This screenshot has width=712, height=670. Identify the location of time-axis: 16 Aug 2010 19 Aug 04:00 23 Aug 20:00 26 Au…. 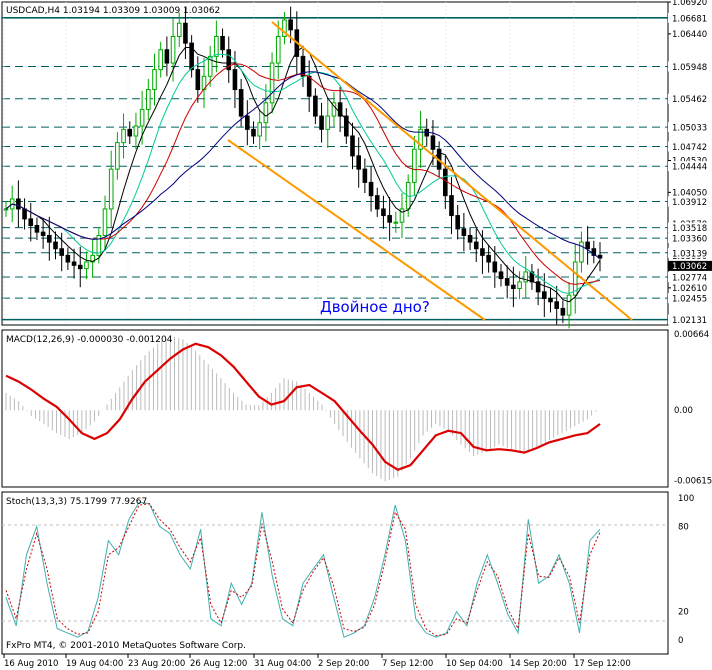
(317, 661).